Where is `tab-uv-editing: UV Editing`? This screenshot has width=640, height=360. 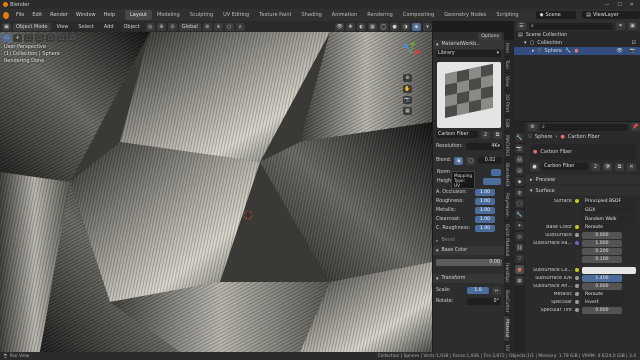 tab-uv-editing: UV Editing is located at coordinates (236, 15).